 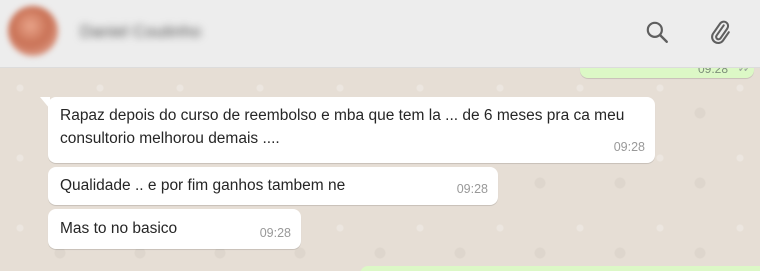 What do you see at coordinates (140, 32) in the screenshot?
I see `contact-name: Daniel Coutinho` at bounding box center [140, 32].